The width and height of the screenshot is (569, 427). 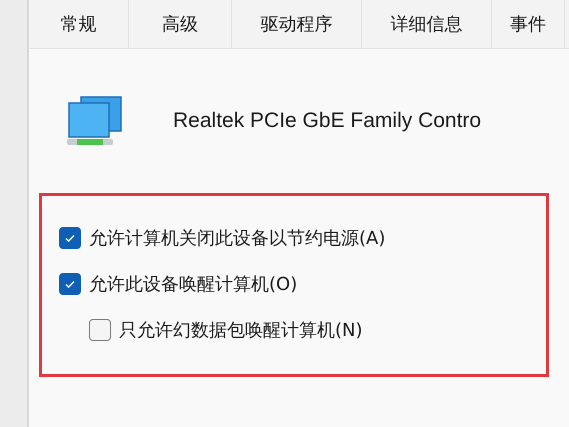 I want to click on checkbox-label: 只允许幻数据包唤醒计算机(N), so click(x=241, y=330).